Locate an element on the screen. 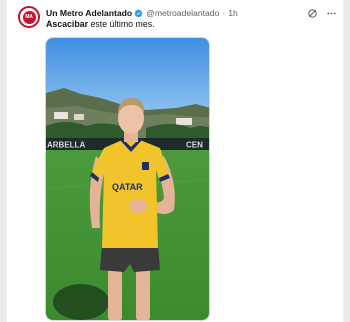  author-handle: @metroadelantado is located at coordinates (182, 13).